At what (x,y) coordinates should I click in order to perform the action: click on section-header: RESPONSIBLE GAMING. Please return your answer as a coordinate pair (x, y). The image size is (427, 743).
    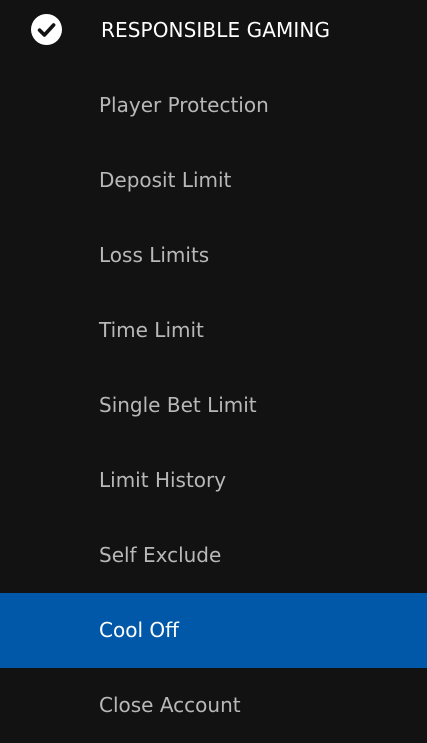
    Looking at the image, I should click on (213, 30).